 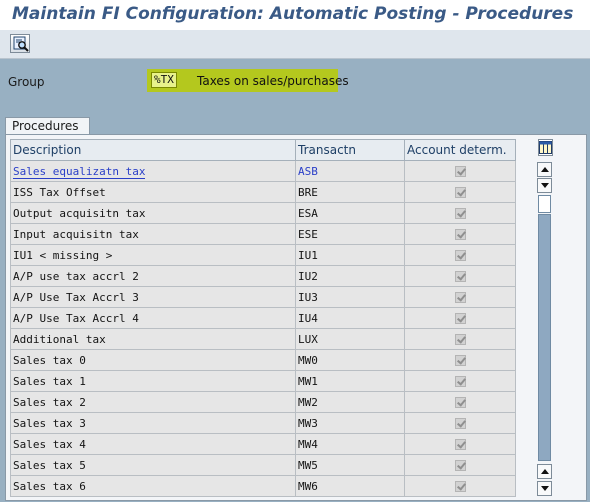 I want to click on table-row: Sales tax 4 MW4, so click(x=263, y=444).